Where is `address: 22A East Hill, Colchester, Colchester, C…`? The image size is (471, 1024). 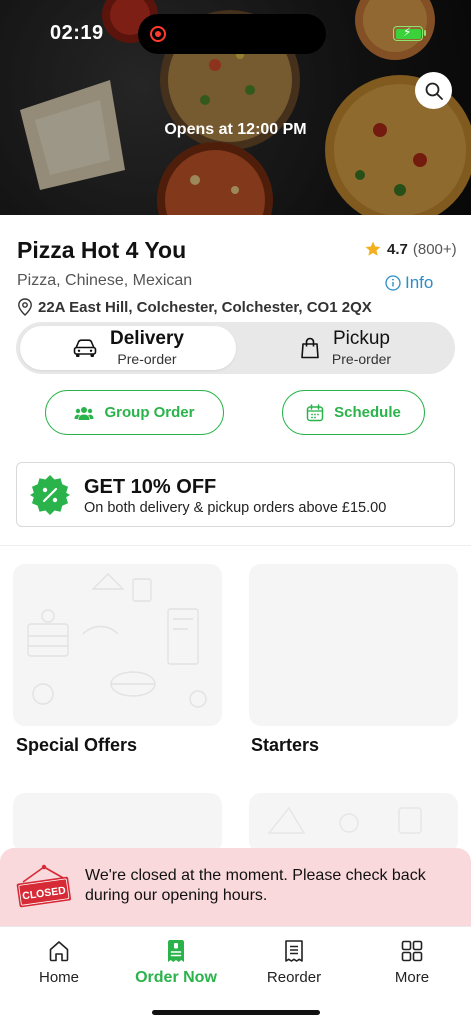 address: 22A East Hill, Colchester, Colchester, C… is located at coordinates (194, 307).